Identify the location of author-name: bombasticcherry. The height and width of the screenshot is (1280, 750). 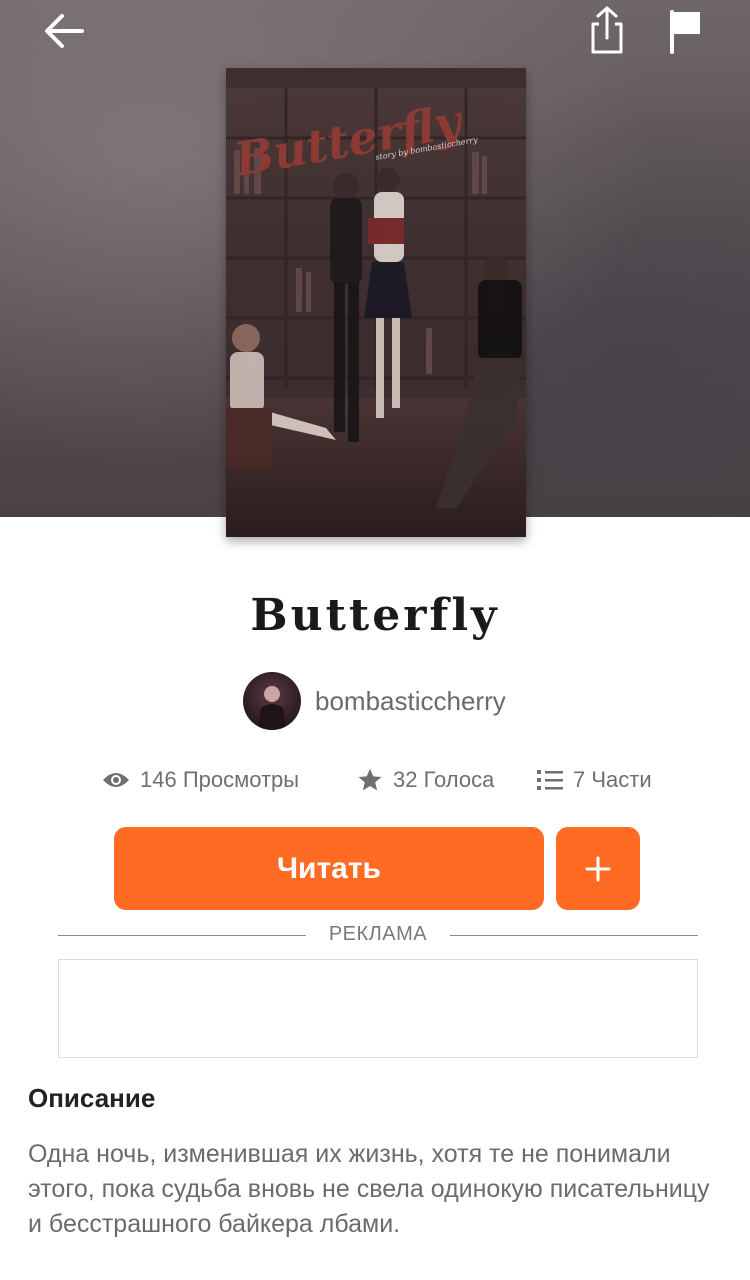
(410, 701).